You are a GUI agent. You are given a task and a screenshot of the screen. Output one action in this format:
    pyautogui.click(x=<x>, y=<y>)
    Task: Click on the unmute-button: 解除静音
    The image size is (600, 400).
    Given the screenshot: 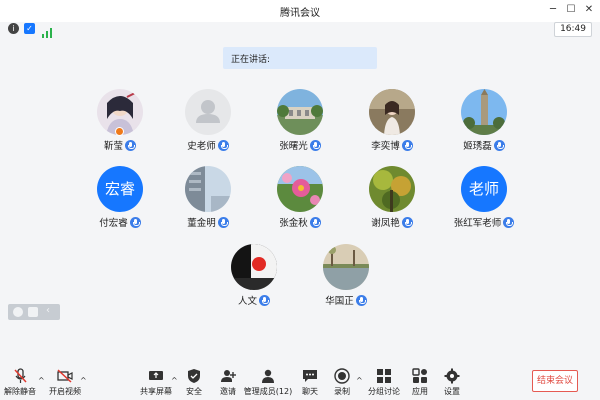 What is the action you would take?
    pyautogui.click(x=20, y=383)
    